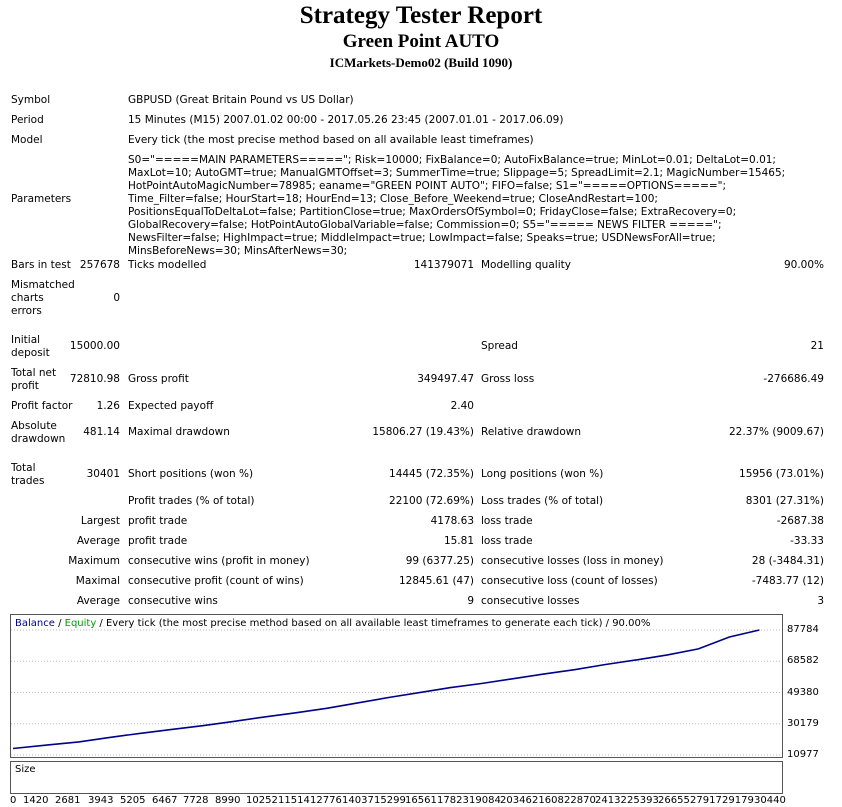  I want to click on mismatch-label-1: Mismatched, so click(43, 285).